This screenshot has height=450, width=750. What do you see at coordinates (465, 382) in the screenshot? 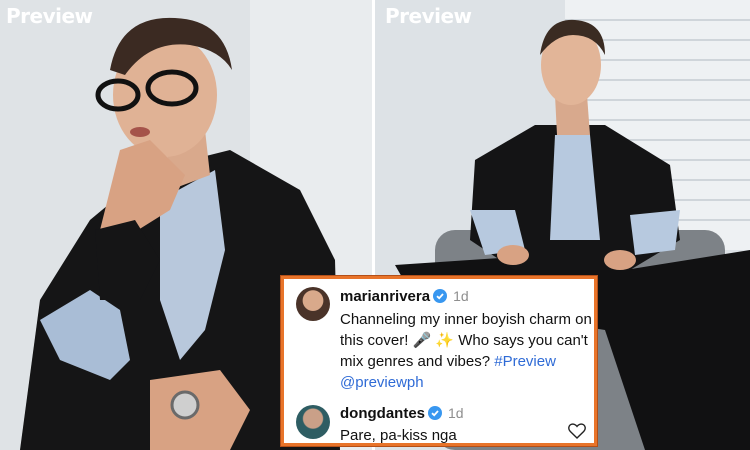
I see `mention-link: @previewph` at bounding box center [465, 382].